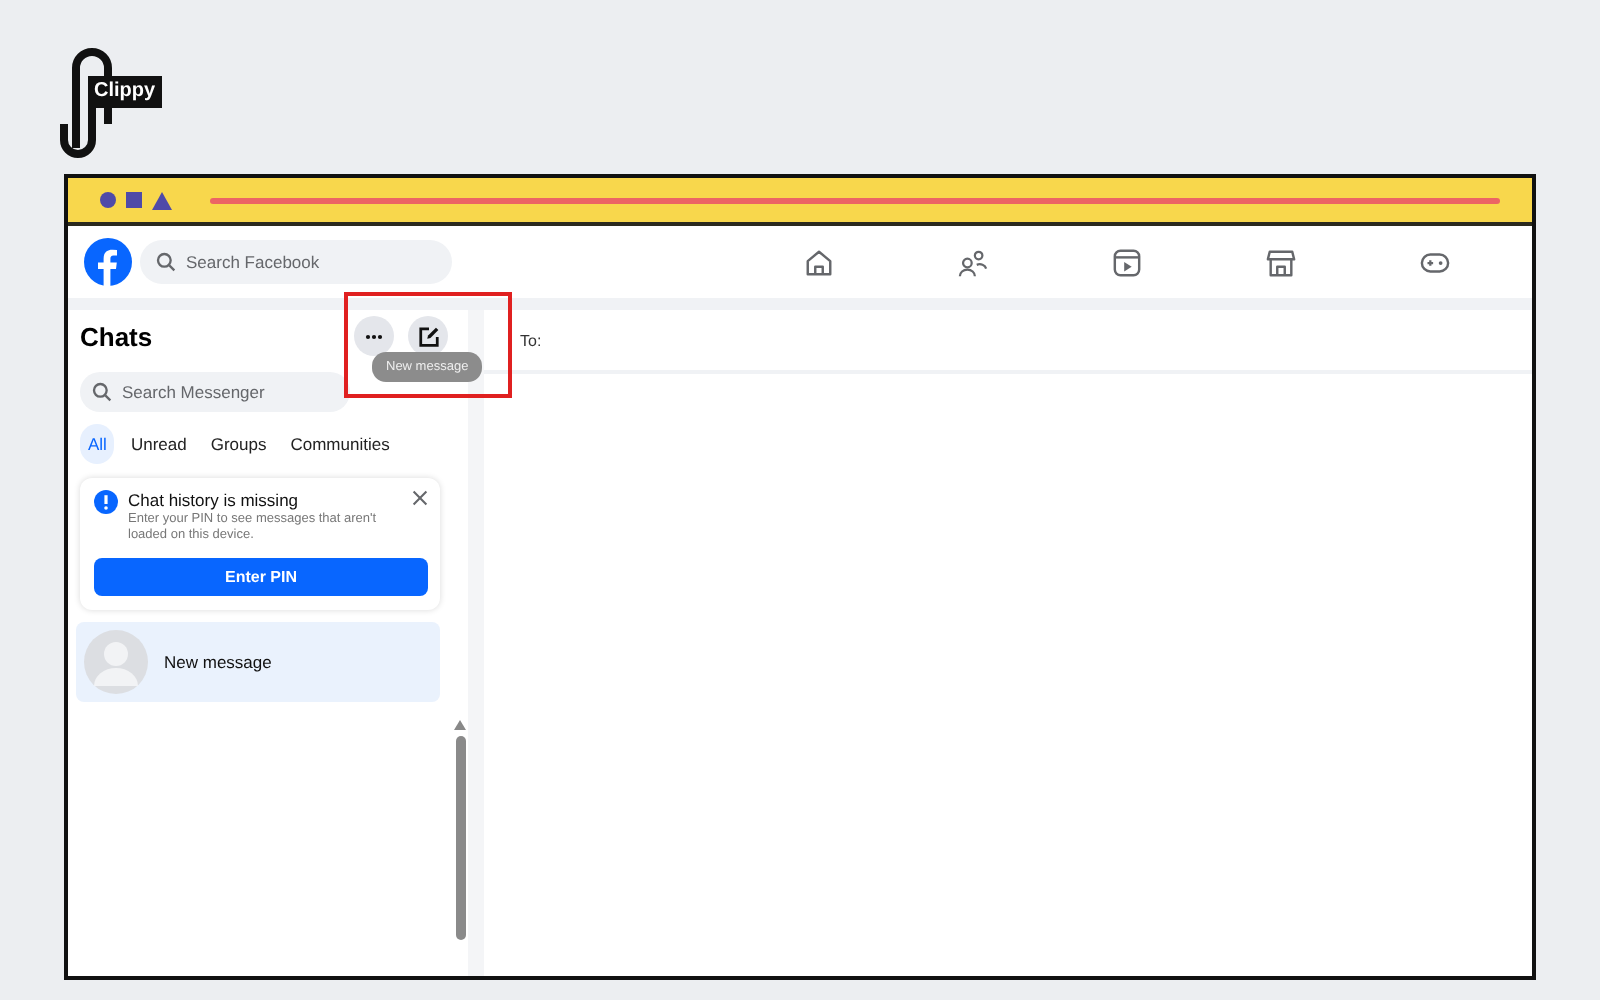 Image resolution: width=1600 pixels, height=1000 pixels. Describe the element at coordinates (460, 725) in the screenshot. I see `scroll-up-icon` at that location.